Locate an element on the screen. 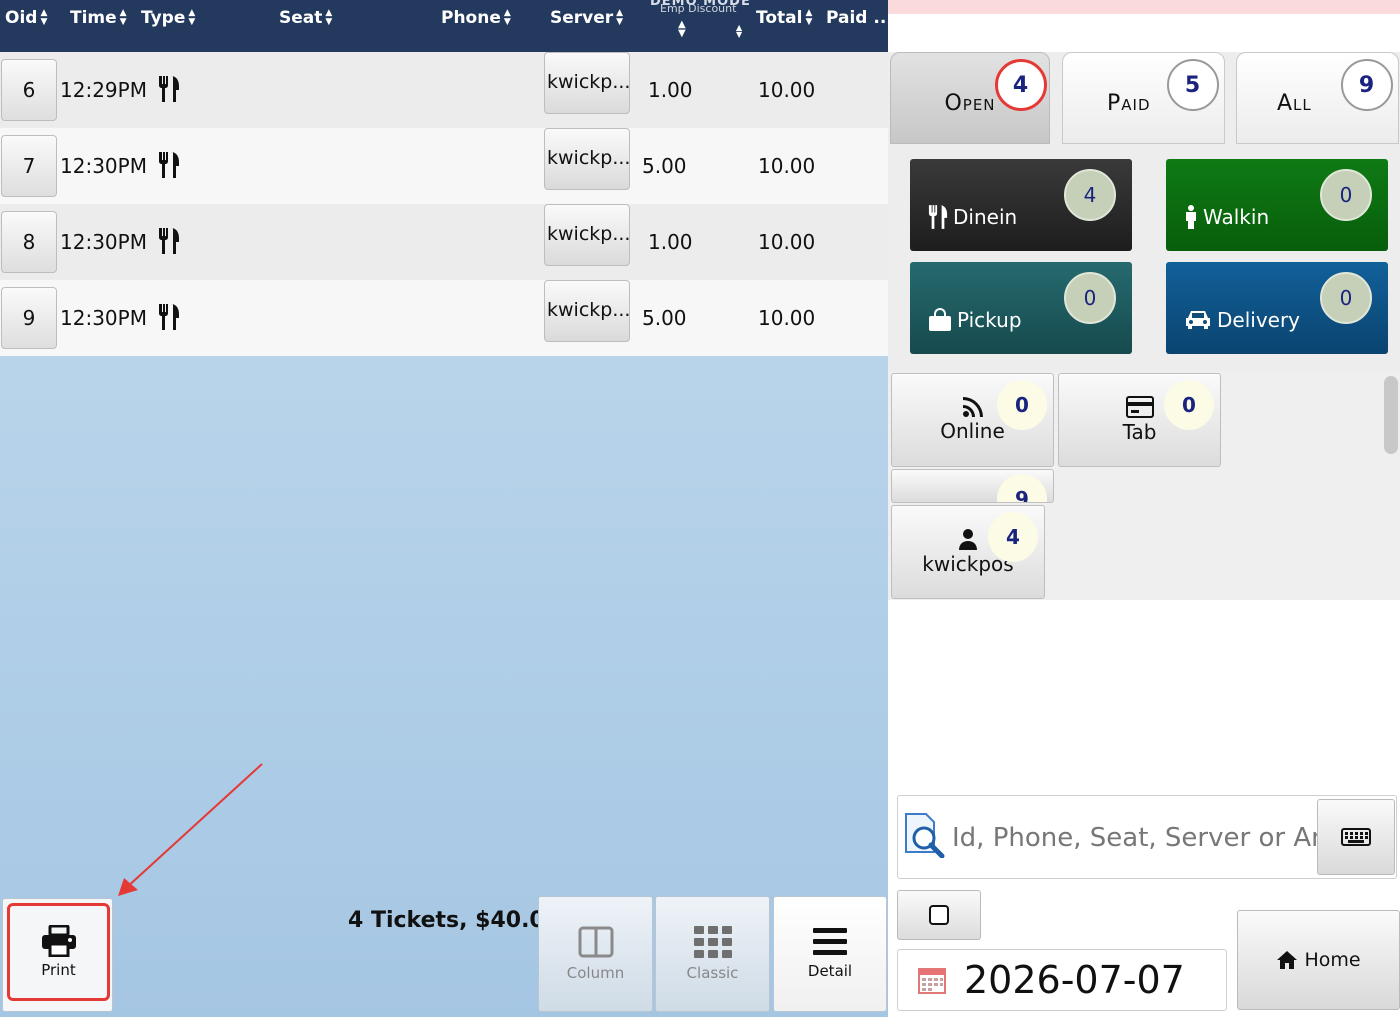 This screenshot has height=1017, width=1400. tab-count-badge: 0 is located at coordinates (1189, 405).